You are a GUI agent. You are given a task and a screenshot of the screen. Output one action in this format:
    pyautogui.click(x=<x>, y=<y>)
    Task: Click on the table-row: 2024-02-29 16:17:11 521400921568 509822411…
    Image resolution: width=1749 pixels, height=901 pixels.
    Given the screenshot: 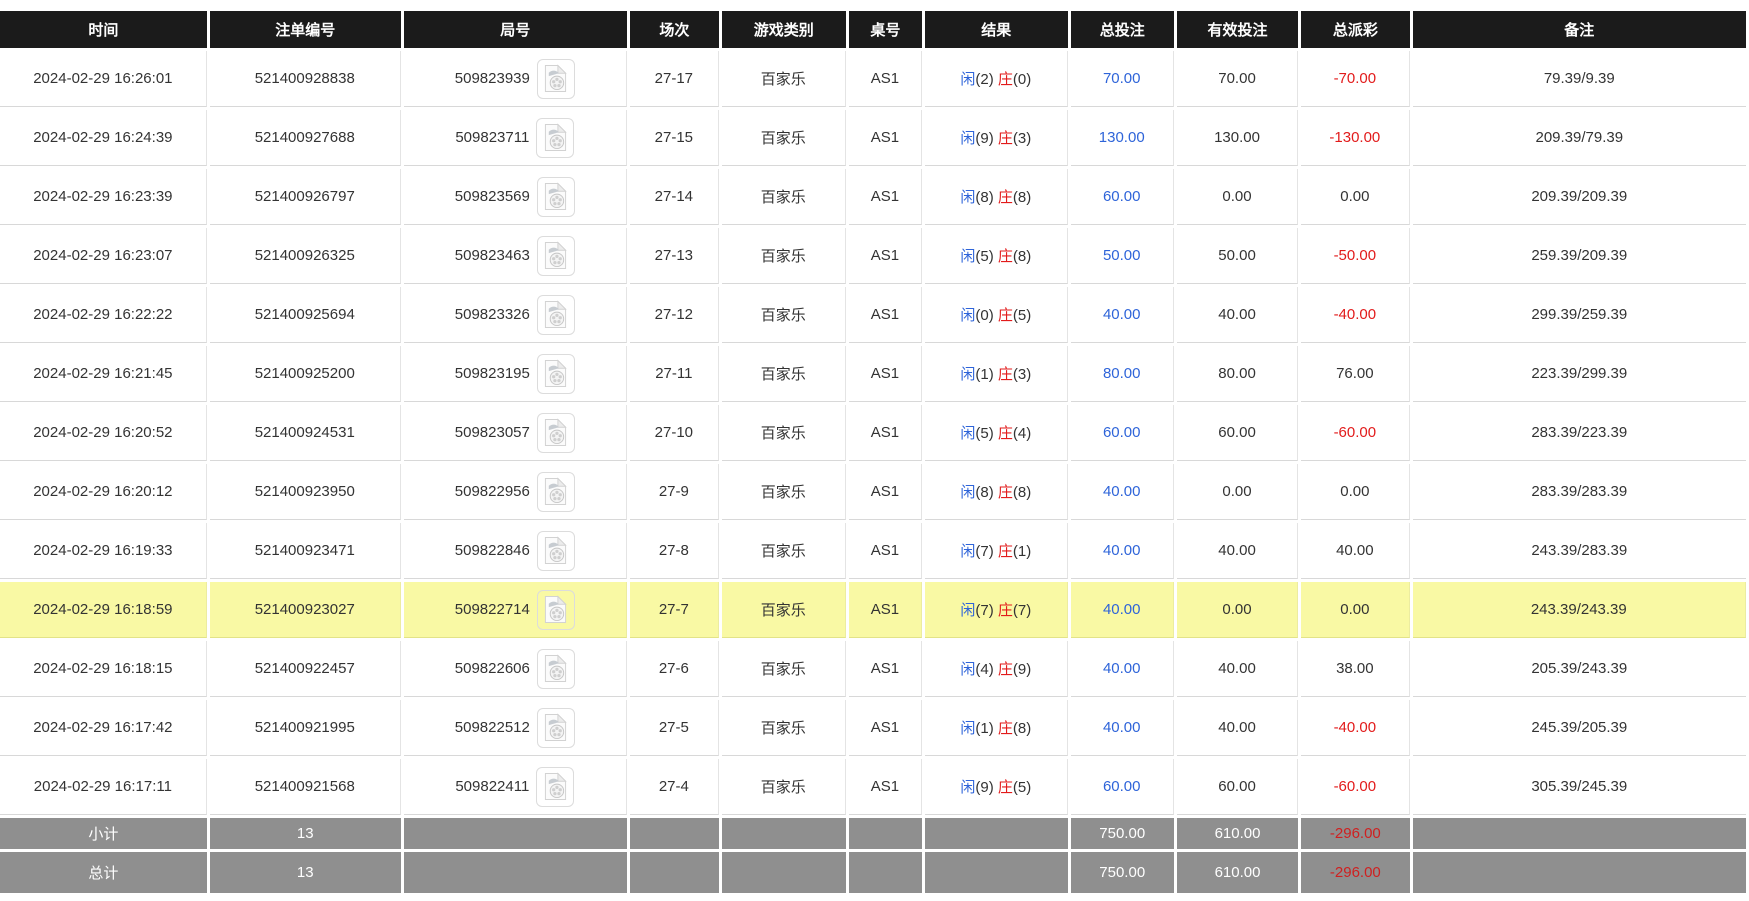 What is the action you would take?
    pyautogui.click(x=873, y=787)
    